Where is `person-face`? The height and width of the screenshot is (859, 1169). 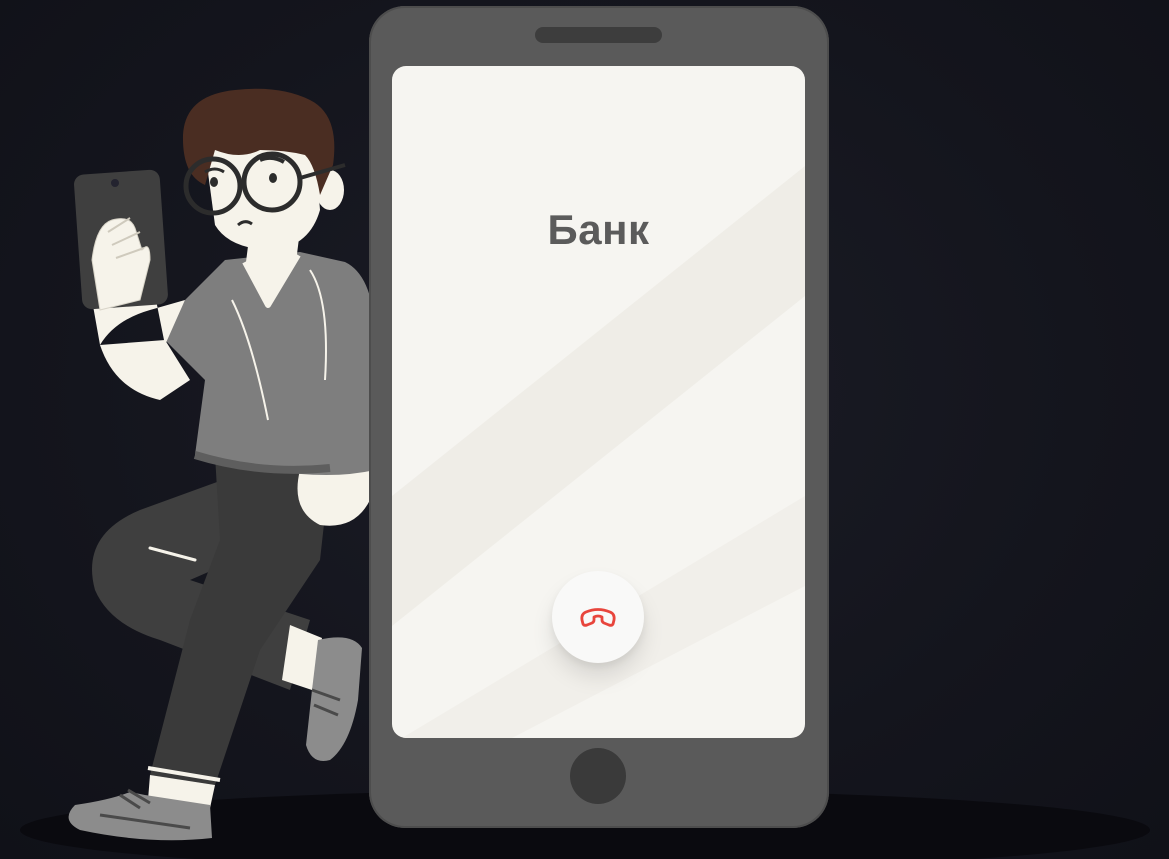 person-face is located at coordinates (262, 182).